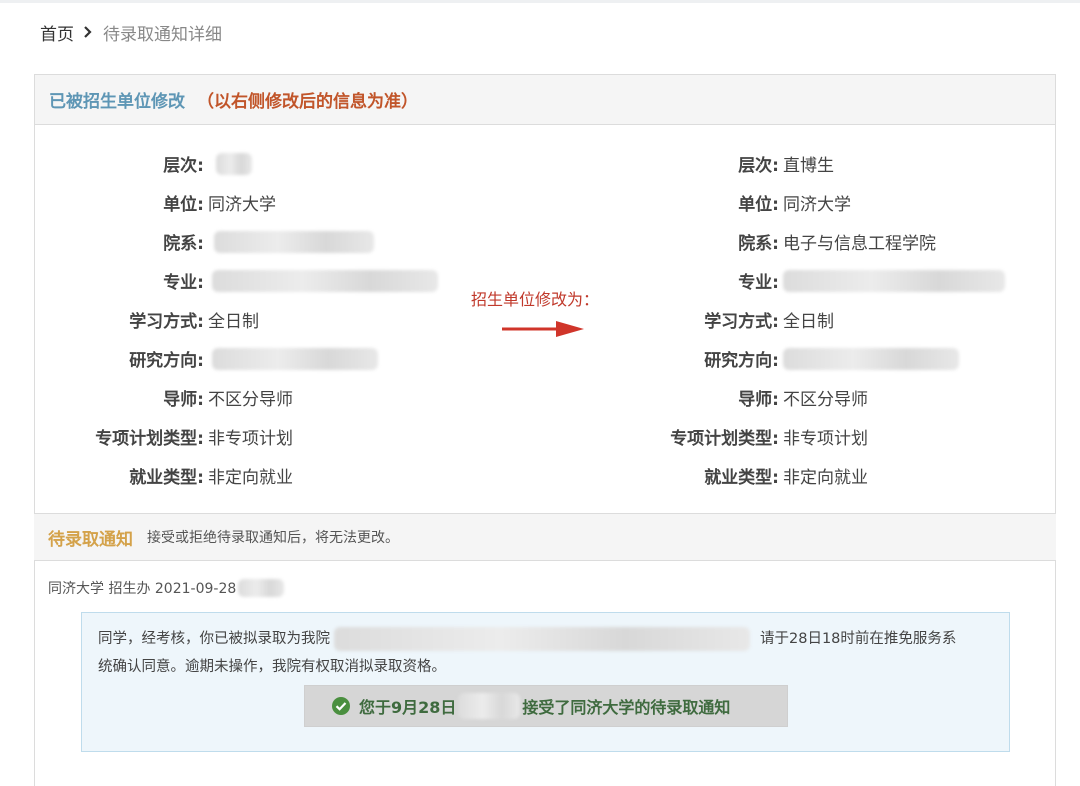 The height and width of the screenshot is (786, 1080). I want to click on breadcrumb: 首页 待录取通知详细, so click(131, 32).